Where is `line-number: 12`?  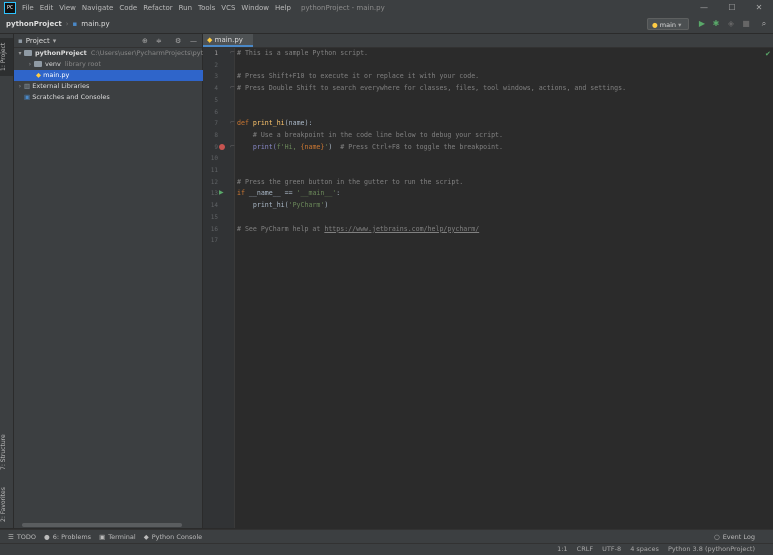 line-number: 12 is located at coordinates (214, 182).